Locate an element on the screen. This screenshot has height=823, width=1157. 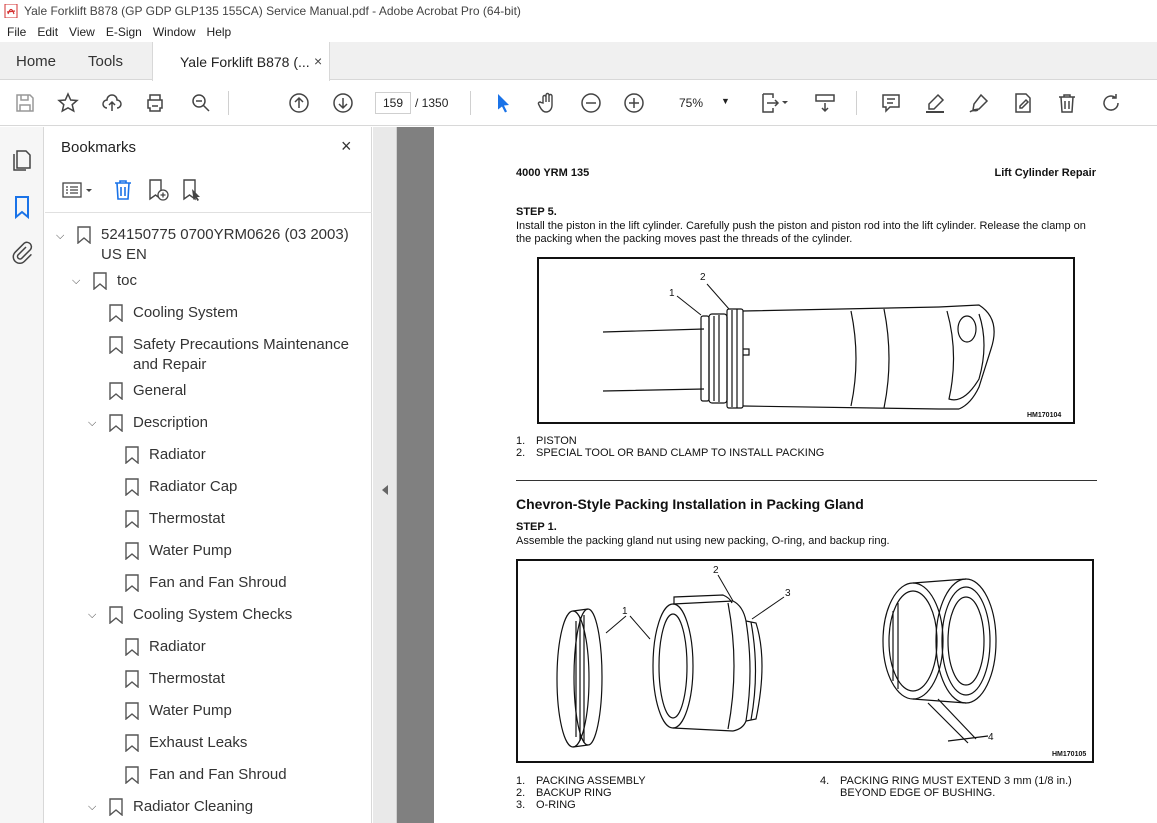
zoom-dropdown: 75% ▼ is located at coordinates (702, 103).